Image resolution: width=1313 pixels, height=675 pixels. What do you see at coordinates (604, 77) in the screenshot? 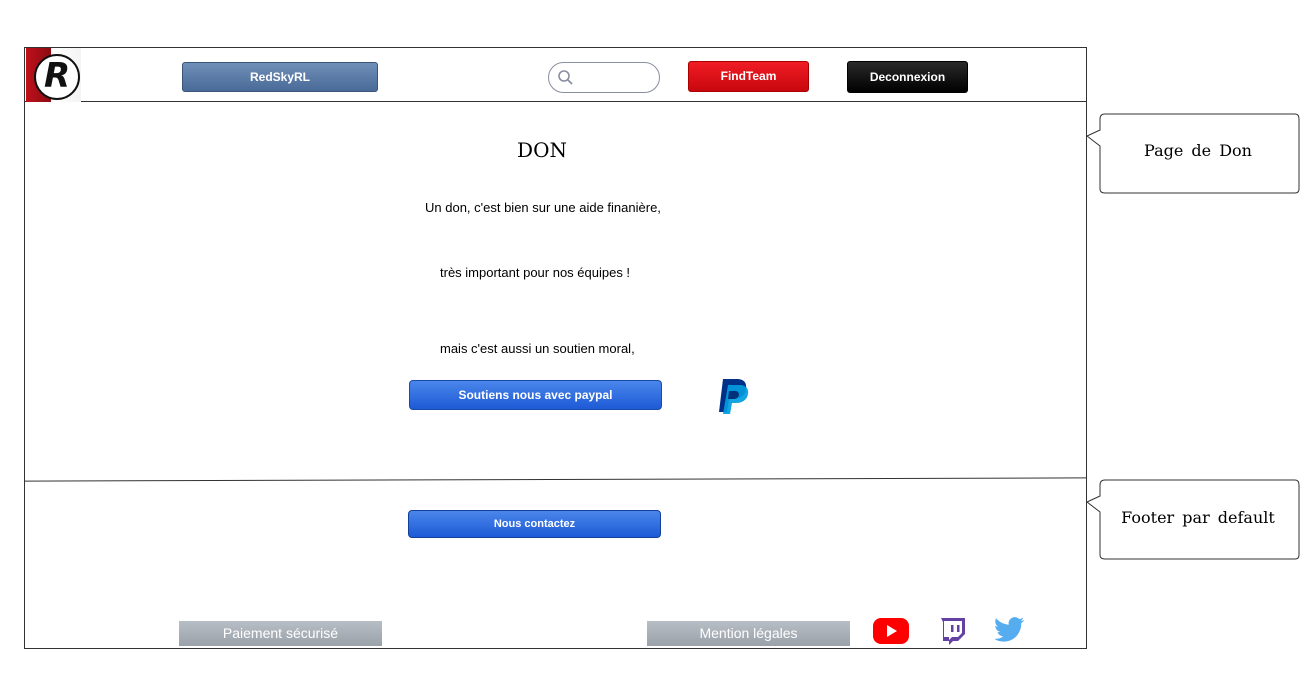
I see `search-input` at bounding box center [604, 77].